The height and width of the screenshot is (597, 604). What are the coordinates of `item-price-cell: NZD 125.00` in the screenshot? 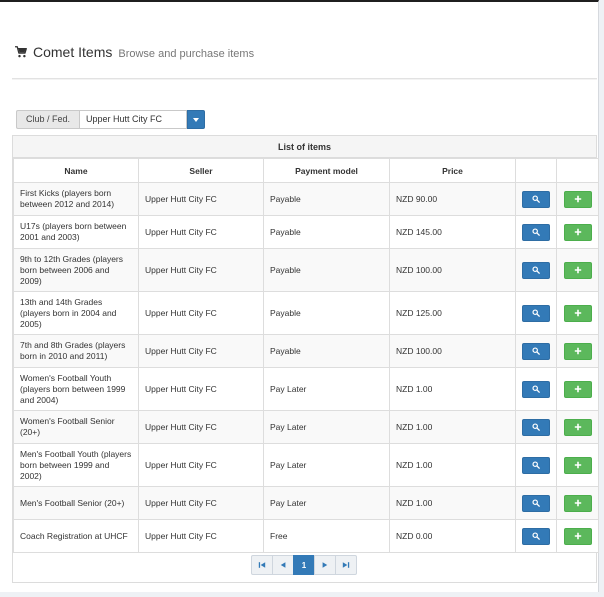 It's located at (452, 313).